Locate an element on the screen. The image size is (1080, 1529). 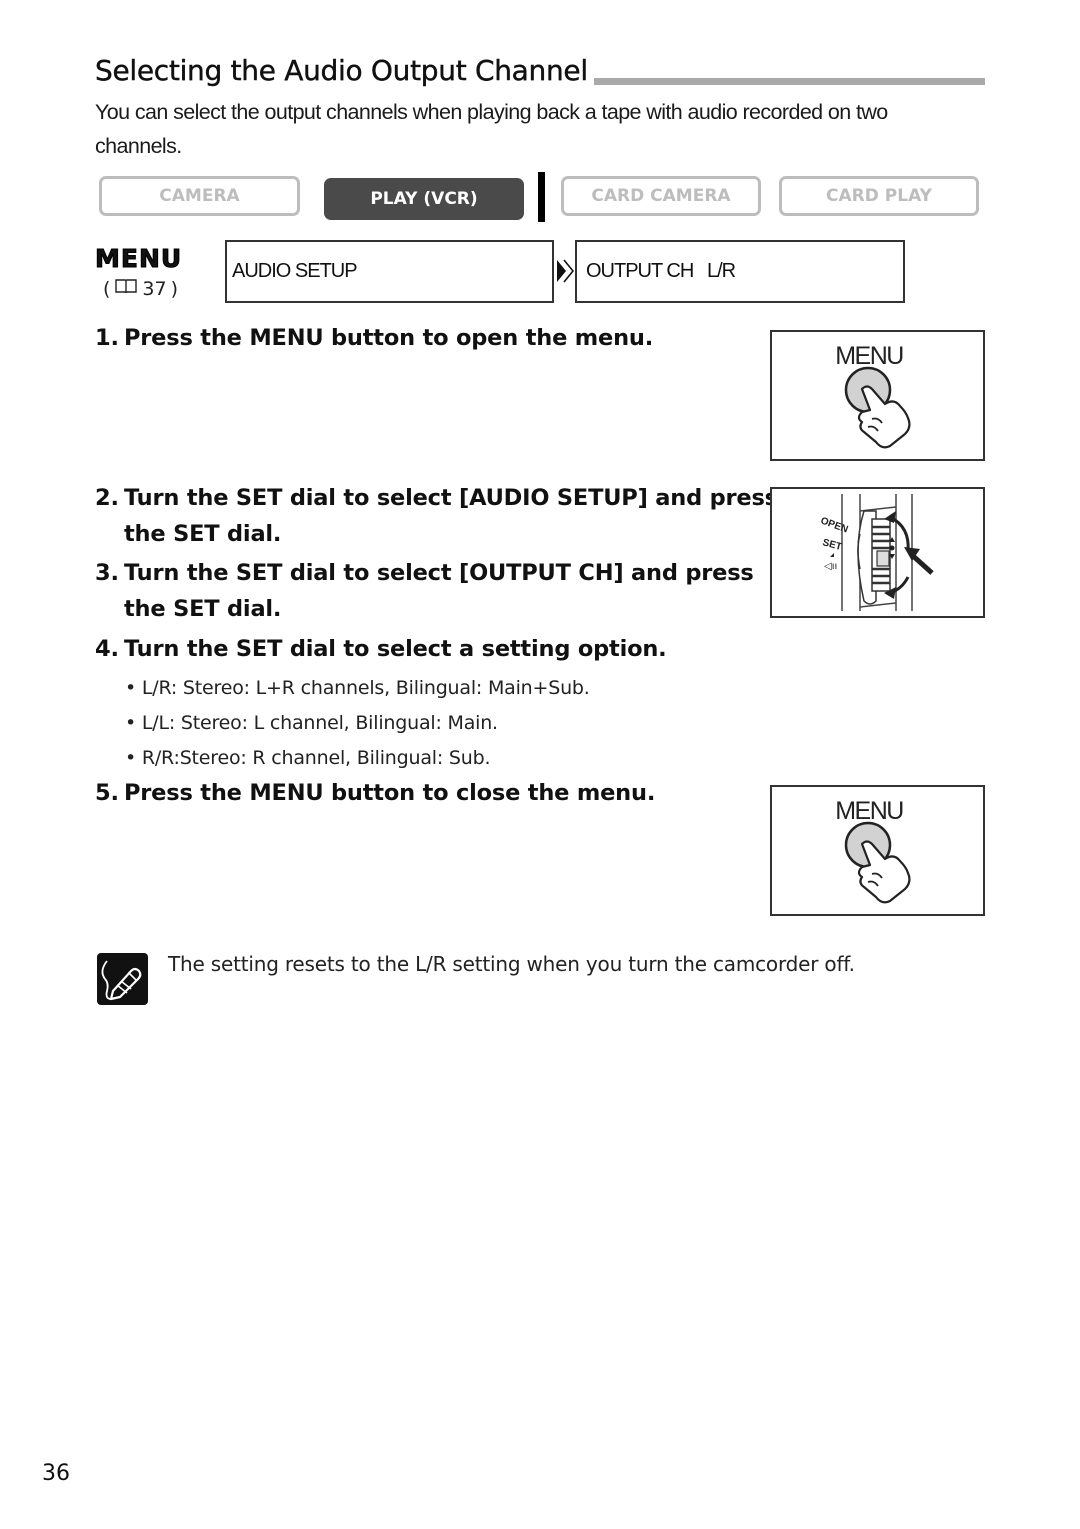
option-rr: • R/R:Stereo: R channel, Bilingual: Sub. is located at coordinates (308, 758).